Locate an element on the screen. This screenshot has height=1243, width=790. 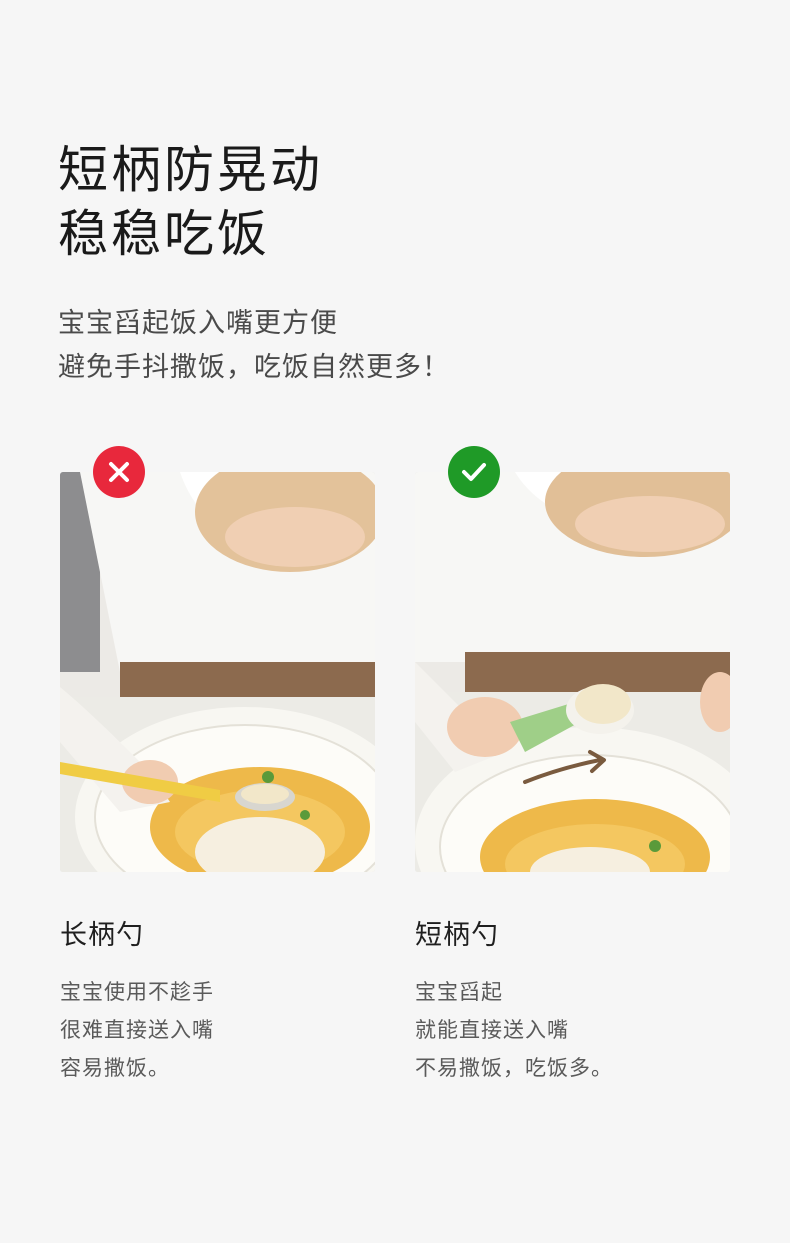
long-spoon-photo is located at coordinates (217, 672).